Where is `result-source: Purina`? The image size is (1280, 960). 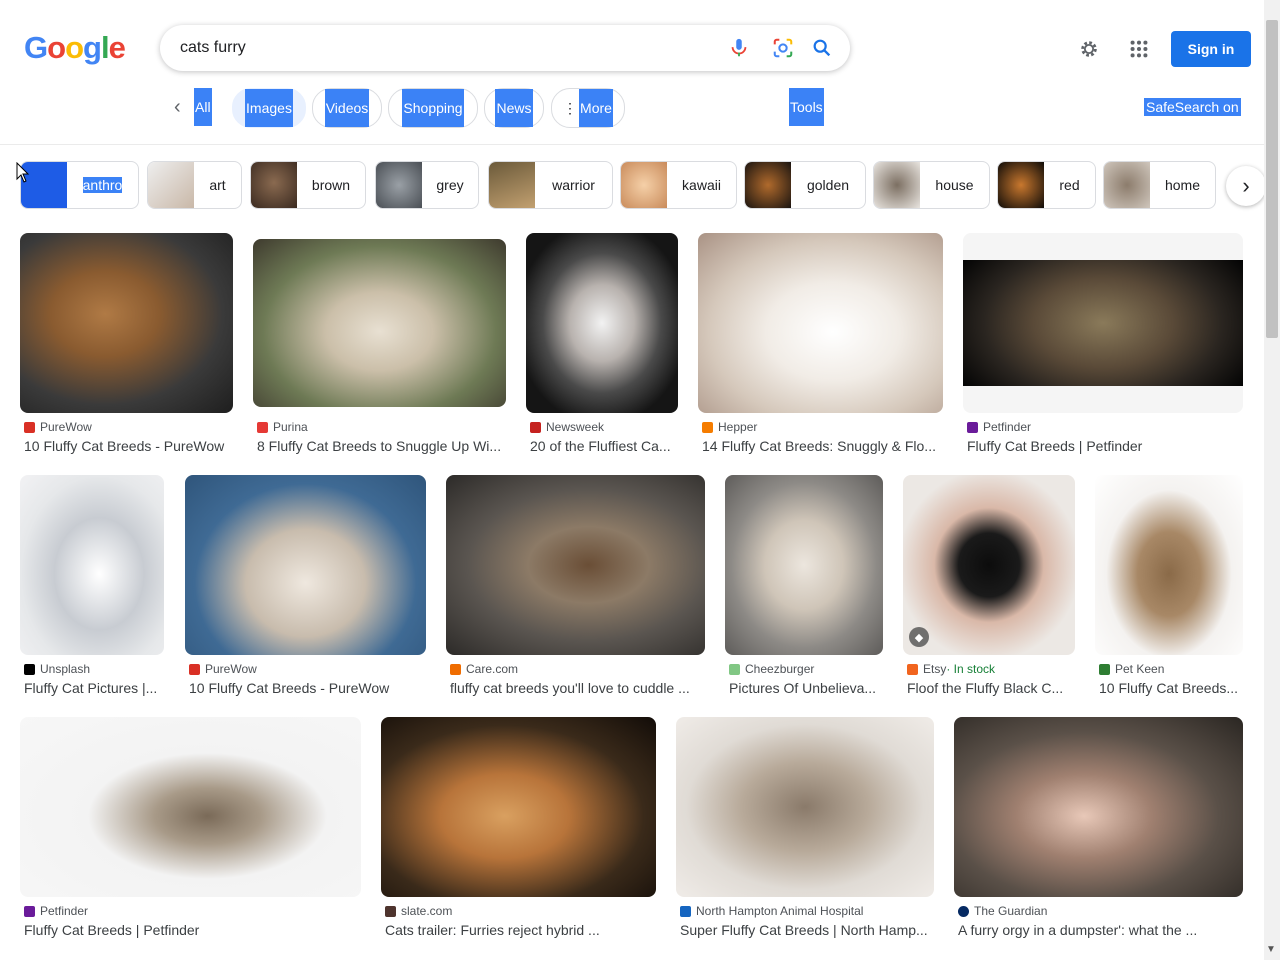 result-source: Purina is located at coordinates (282, 427).